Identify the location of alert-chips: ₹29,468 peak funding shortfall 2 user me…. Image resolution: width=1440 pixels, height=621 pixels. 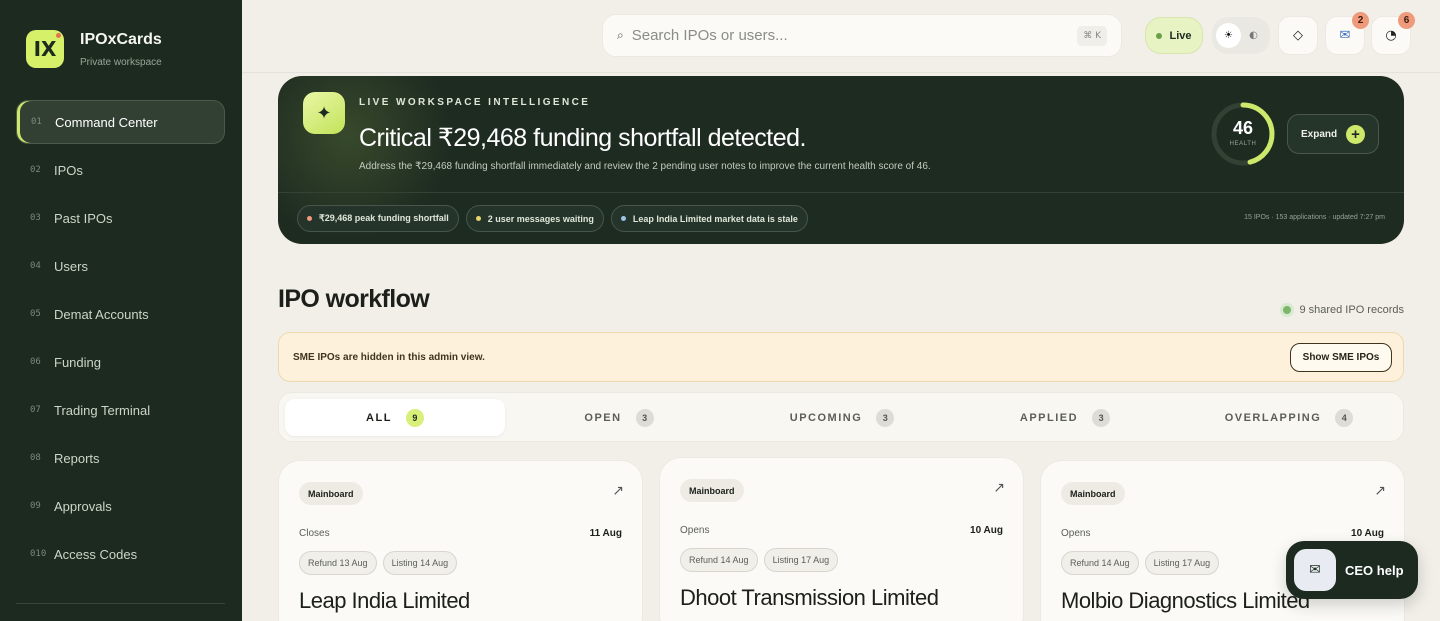
(556, 218).